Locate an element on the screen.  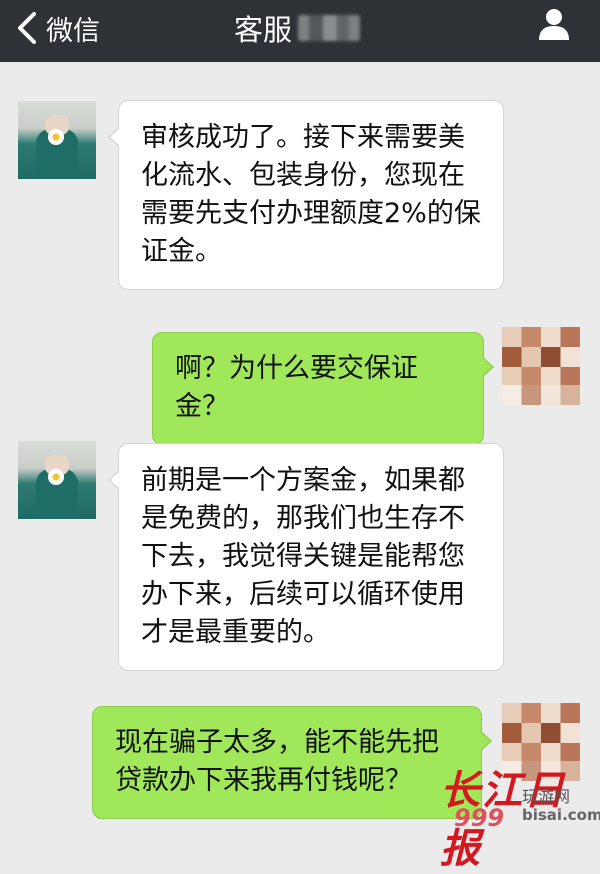
svg-text: 999 is located at coordinates (479, 818).